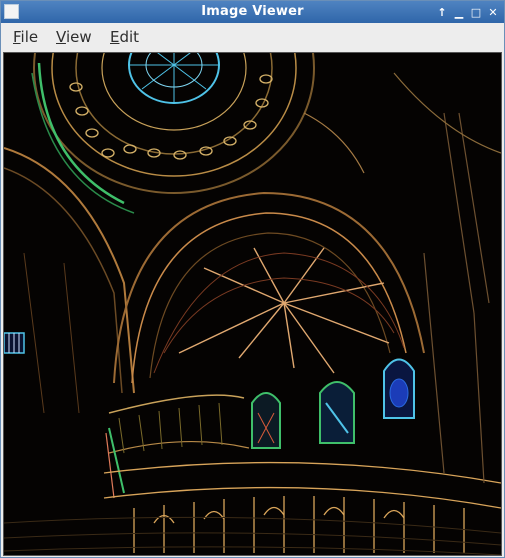  What do you see at coordinates (124, 37) in the screenshot?
I see `menu-edit: Edit` at bounding box center [124, 37].